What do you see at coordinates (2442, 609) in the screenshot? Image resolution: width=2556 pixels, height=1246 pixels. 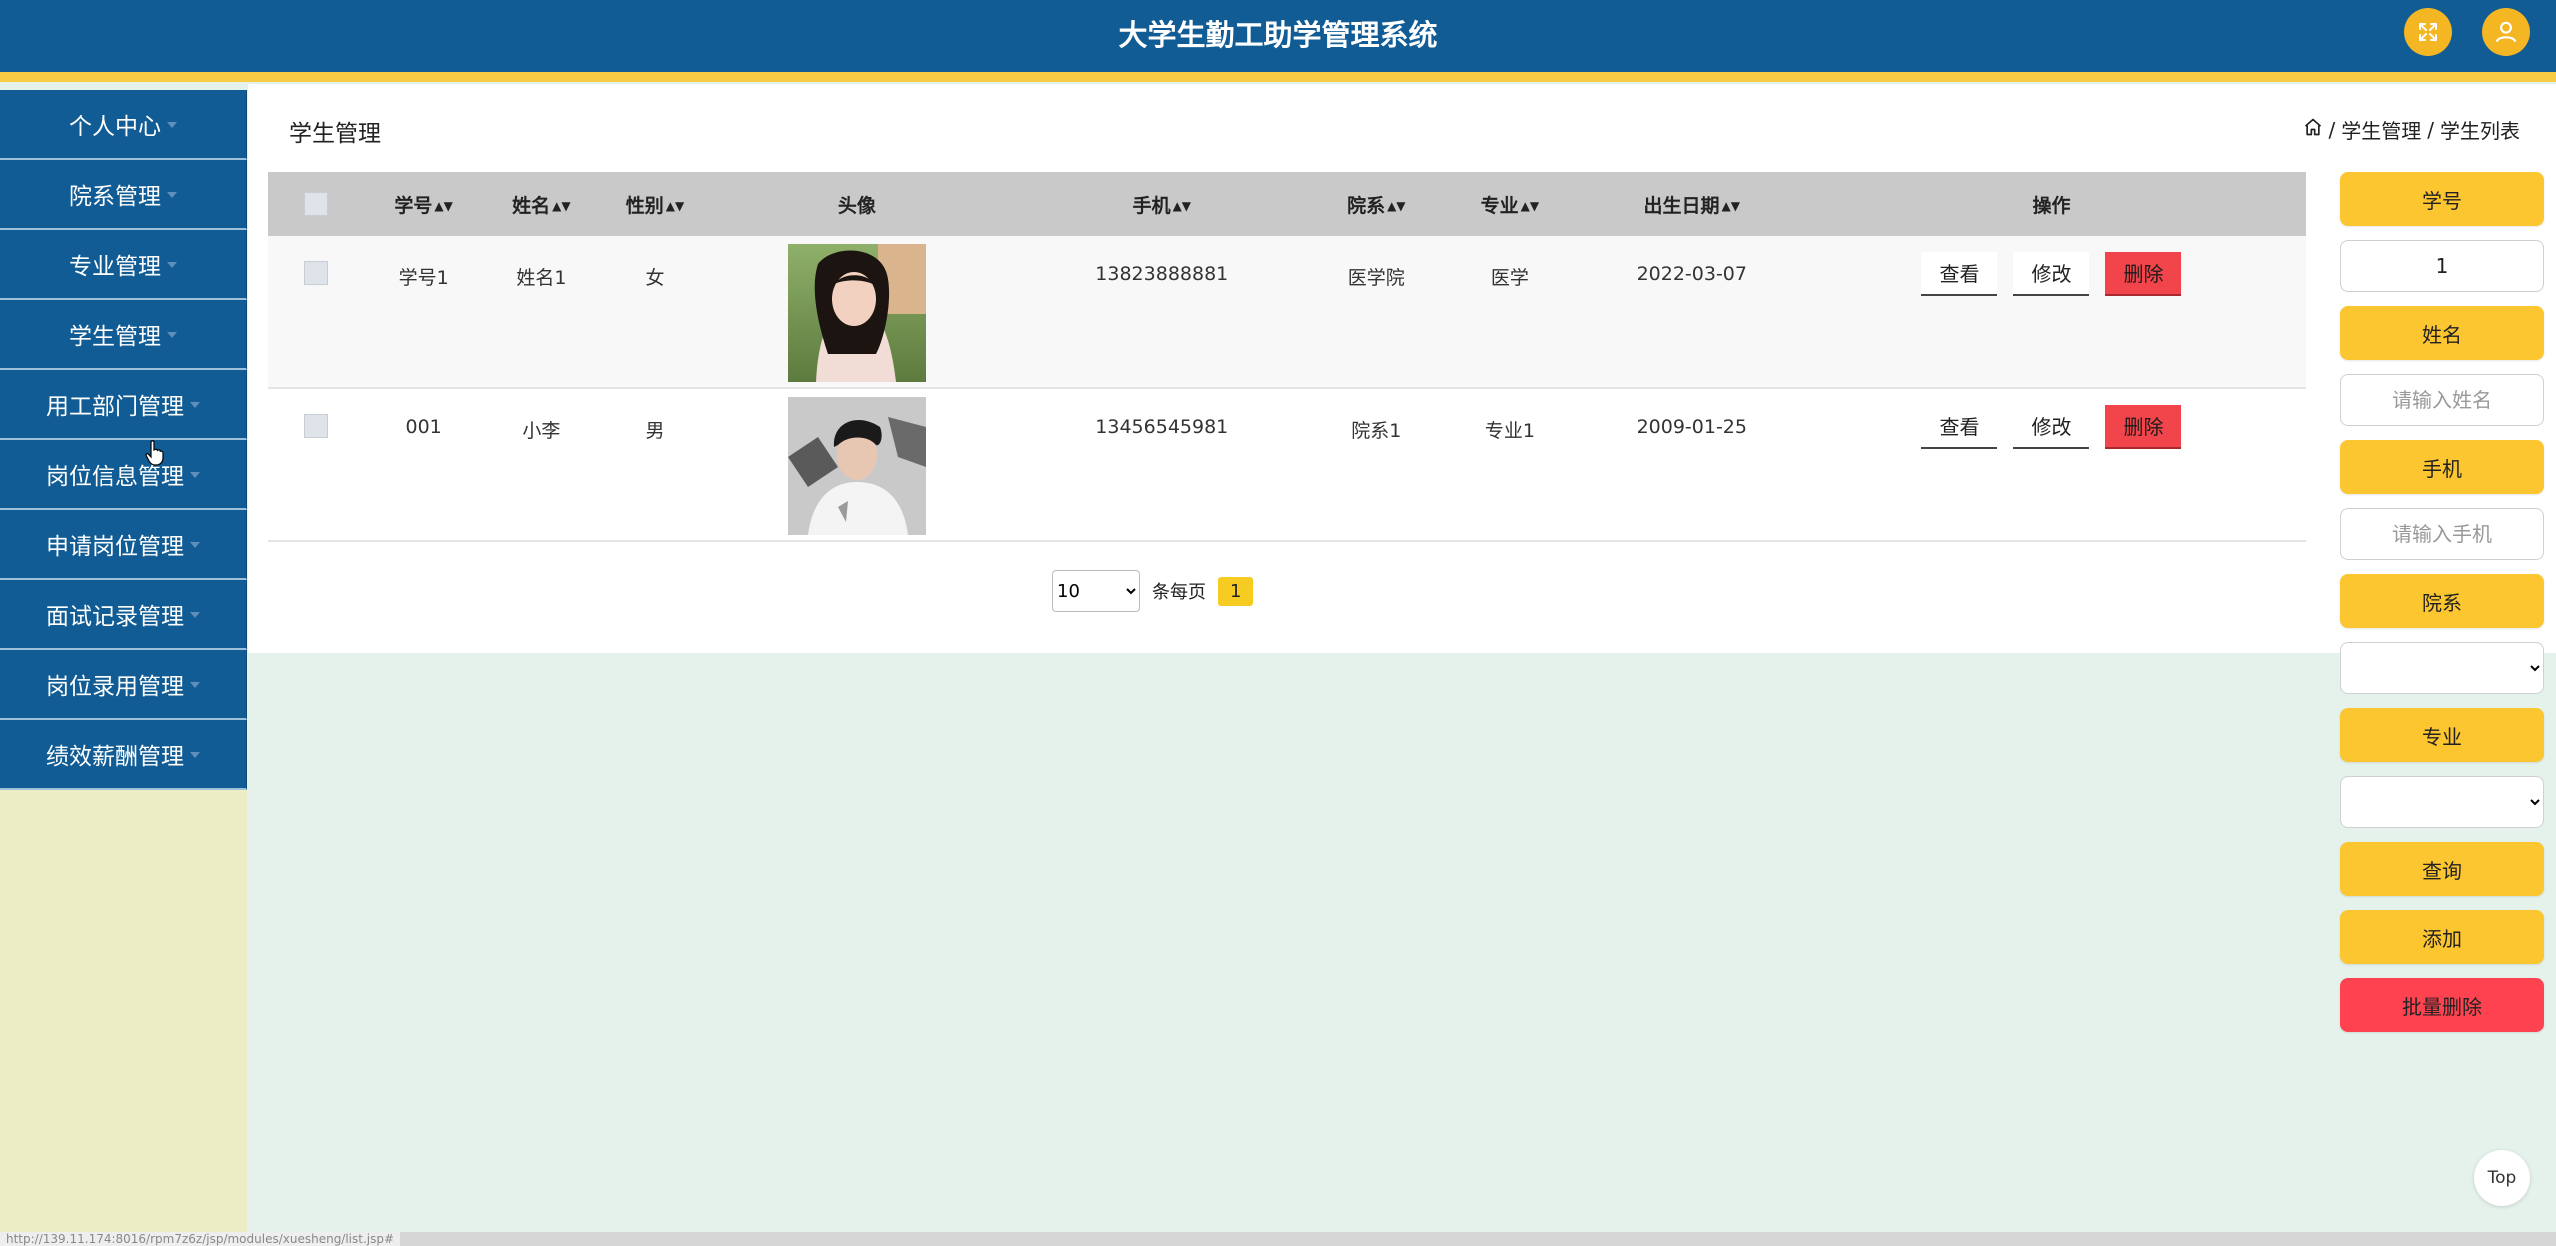 I see `search-panel: 学号 姓名 手机 院系 专业 查询 添加 批量删除` at bounding box center [2442, 609].